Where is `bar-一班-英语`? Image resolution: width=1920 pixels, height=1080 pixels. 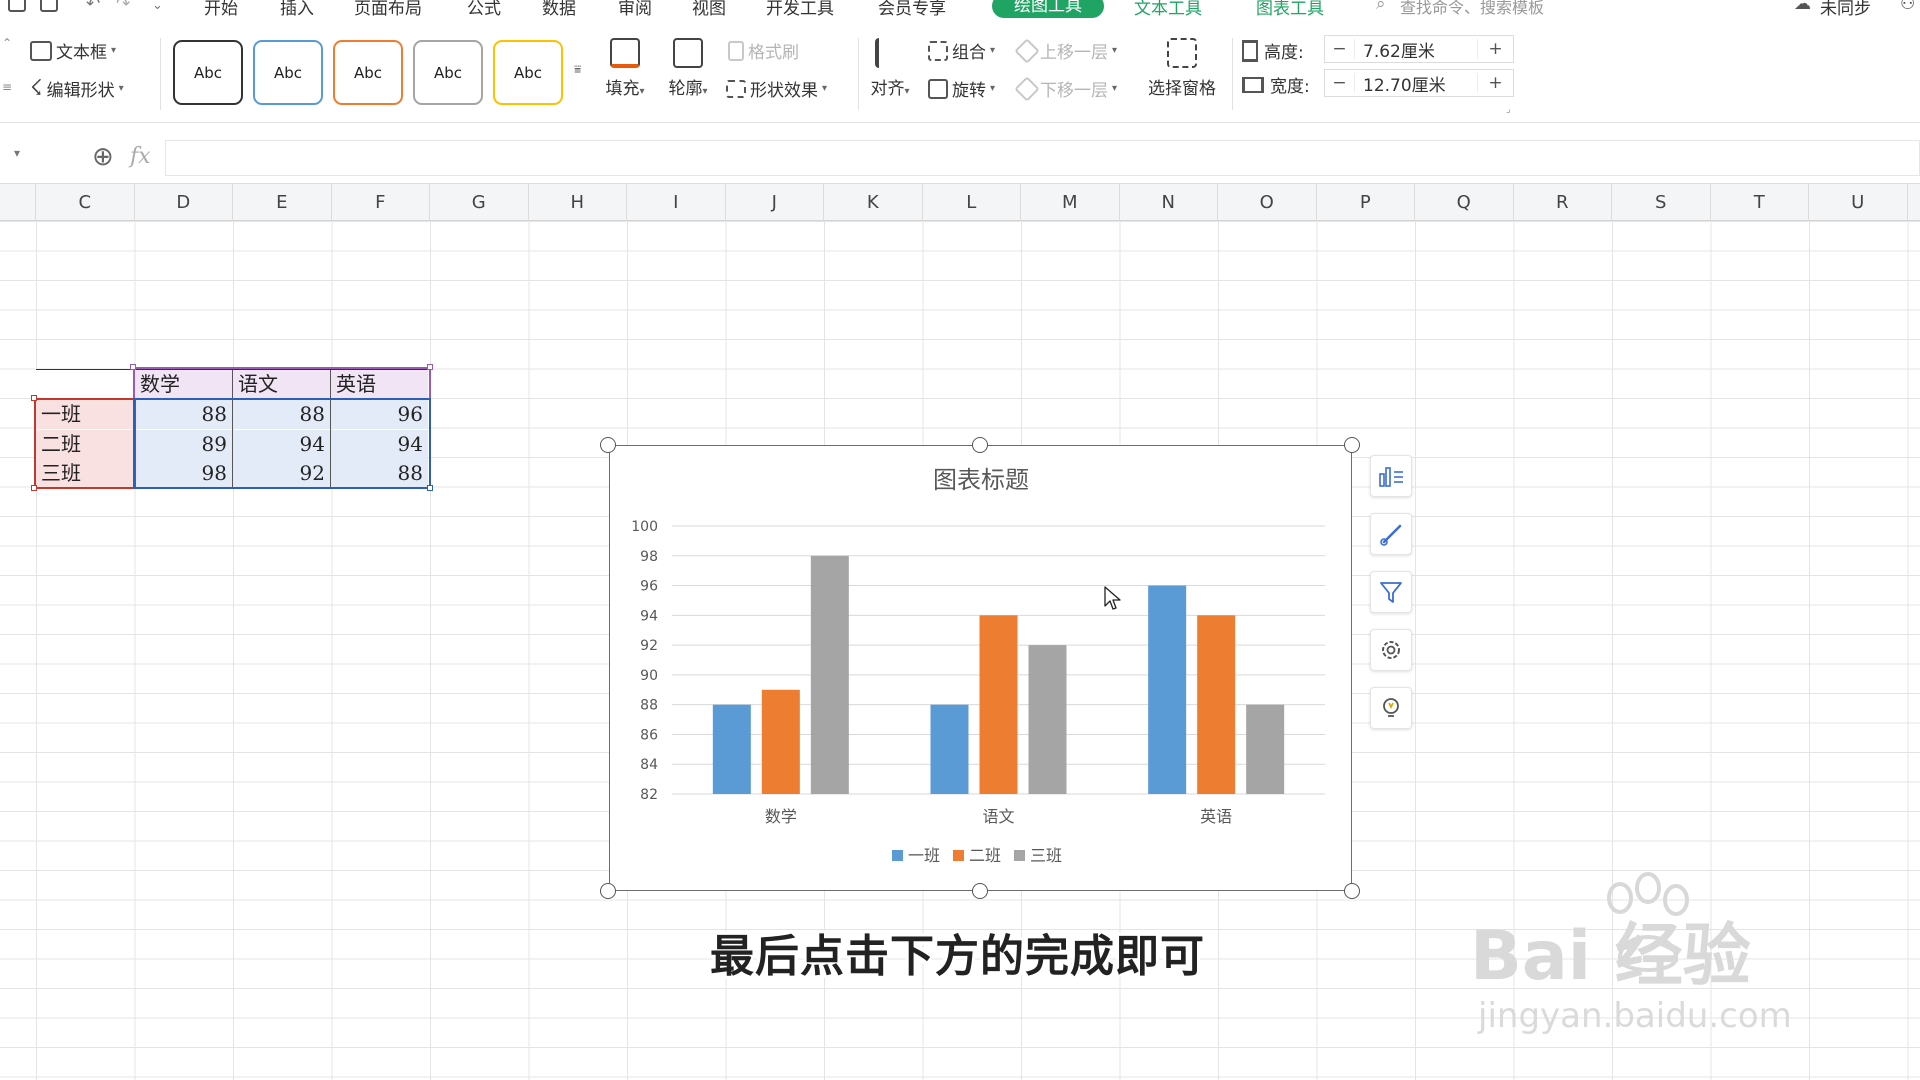
bar-一班-英语 is located at coordinates (1167, 689).